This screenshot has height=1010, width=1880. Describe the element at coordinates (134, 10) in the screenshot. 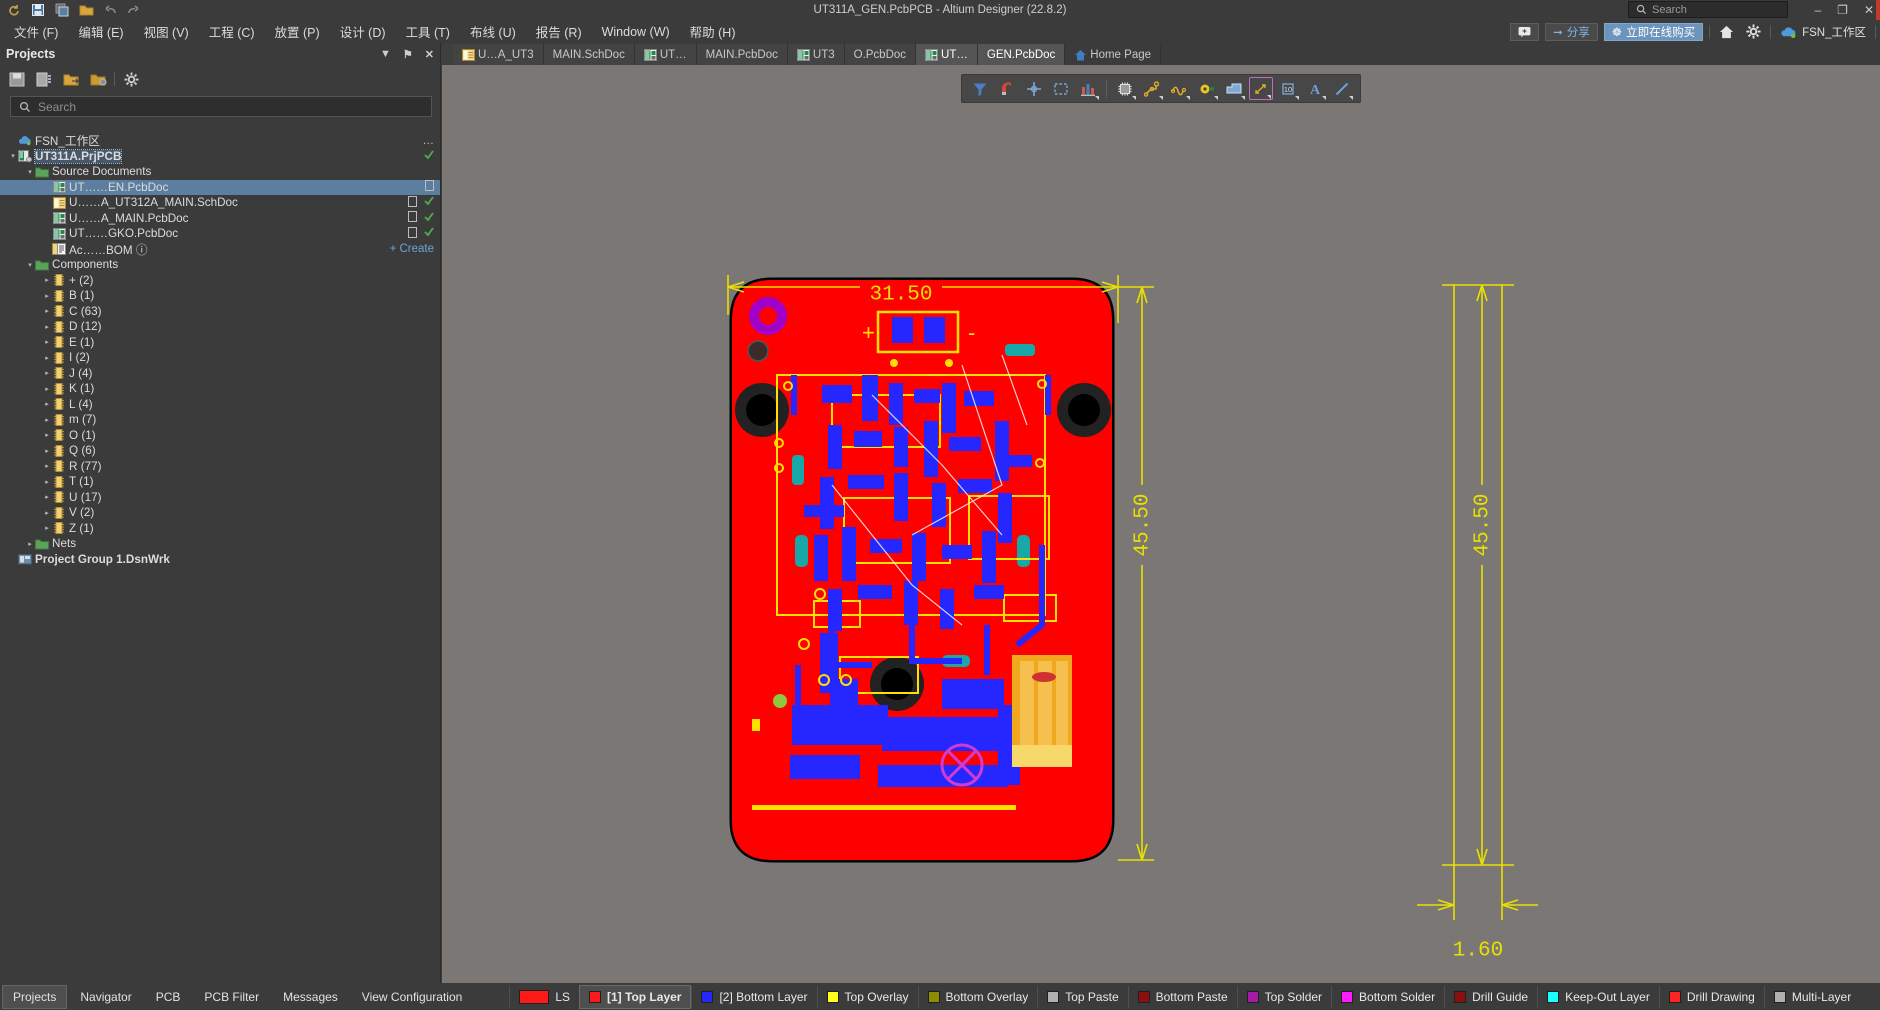

I see `redo-arrow-icon` at that location.